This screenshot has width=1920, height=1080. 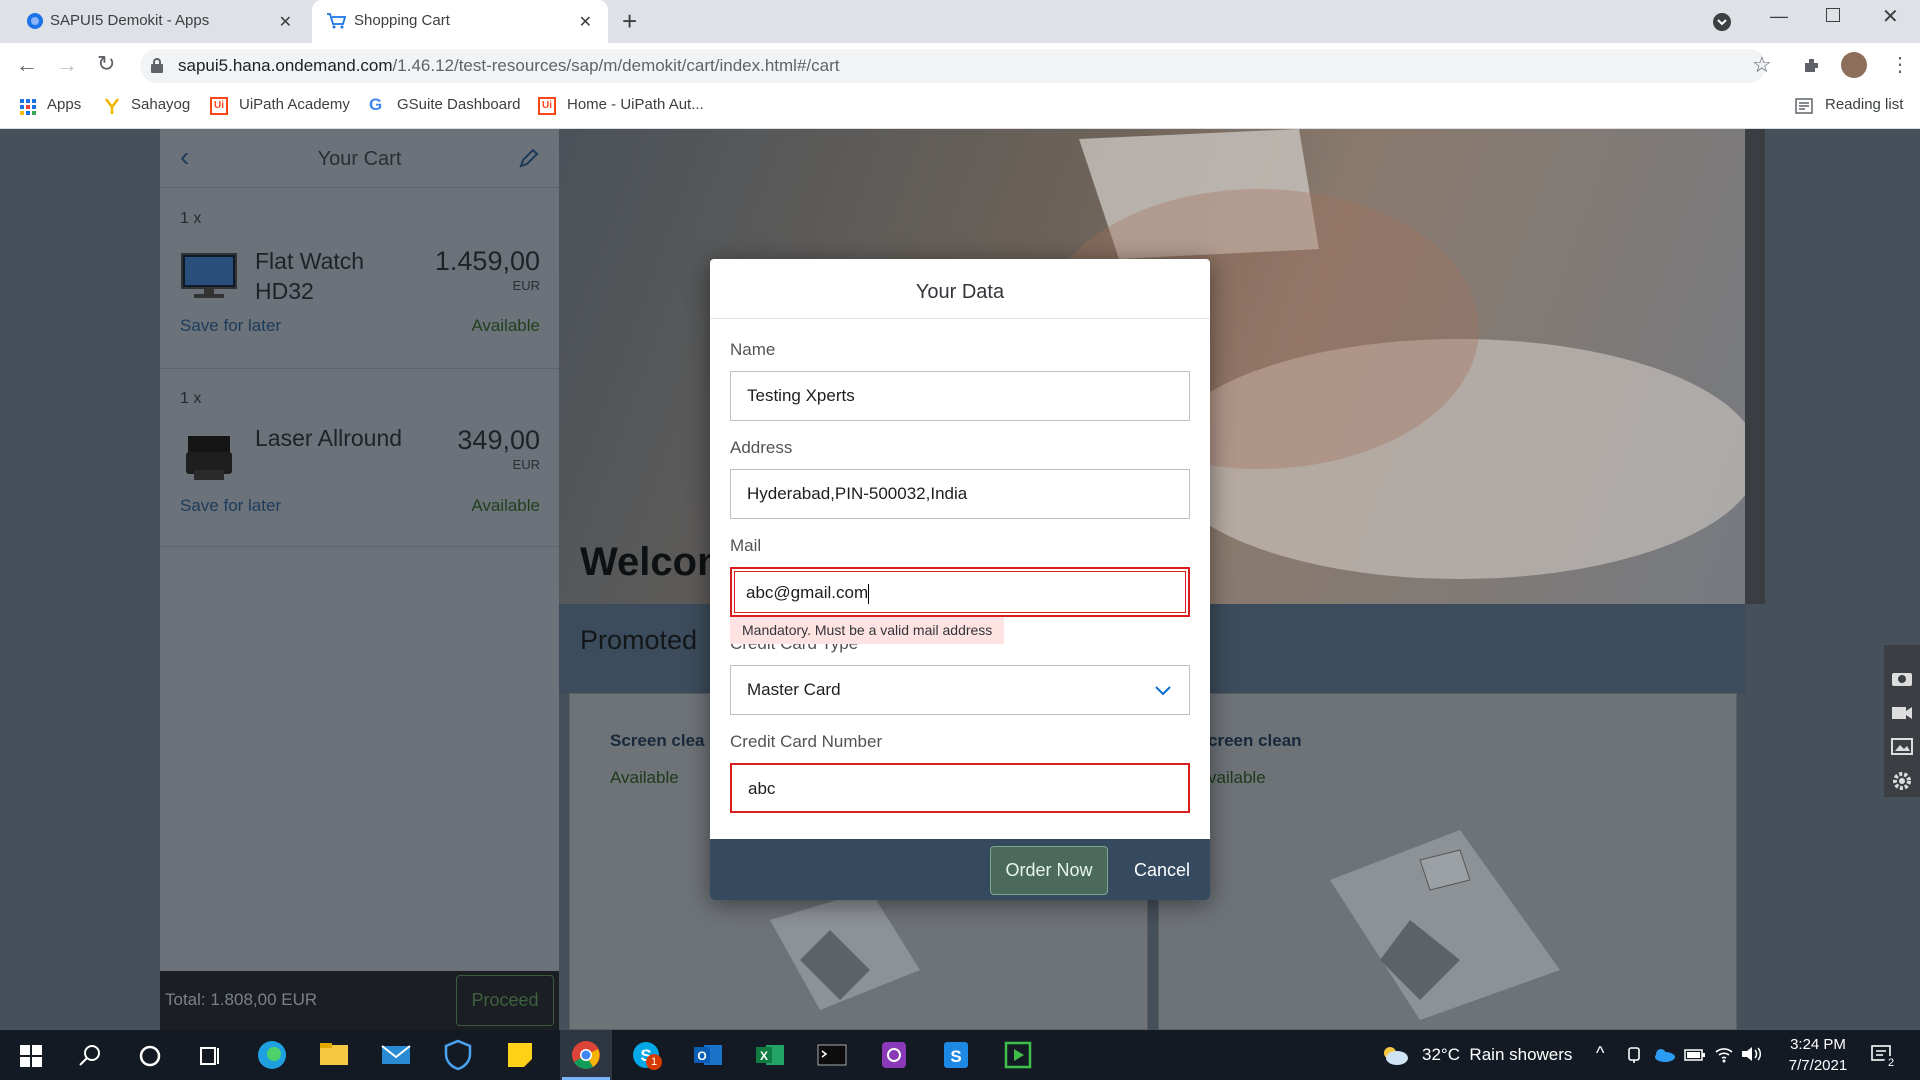 What do you see at coordinates (209, 275) in the screenshot?
I see `monitor-icon` at bounding box center [209, 275].